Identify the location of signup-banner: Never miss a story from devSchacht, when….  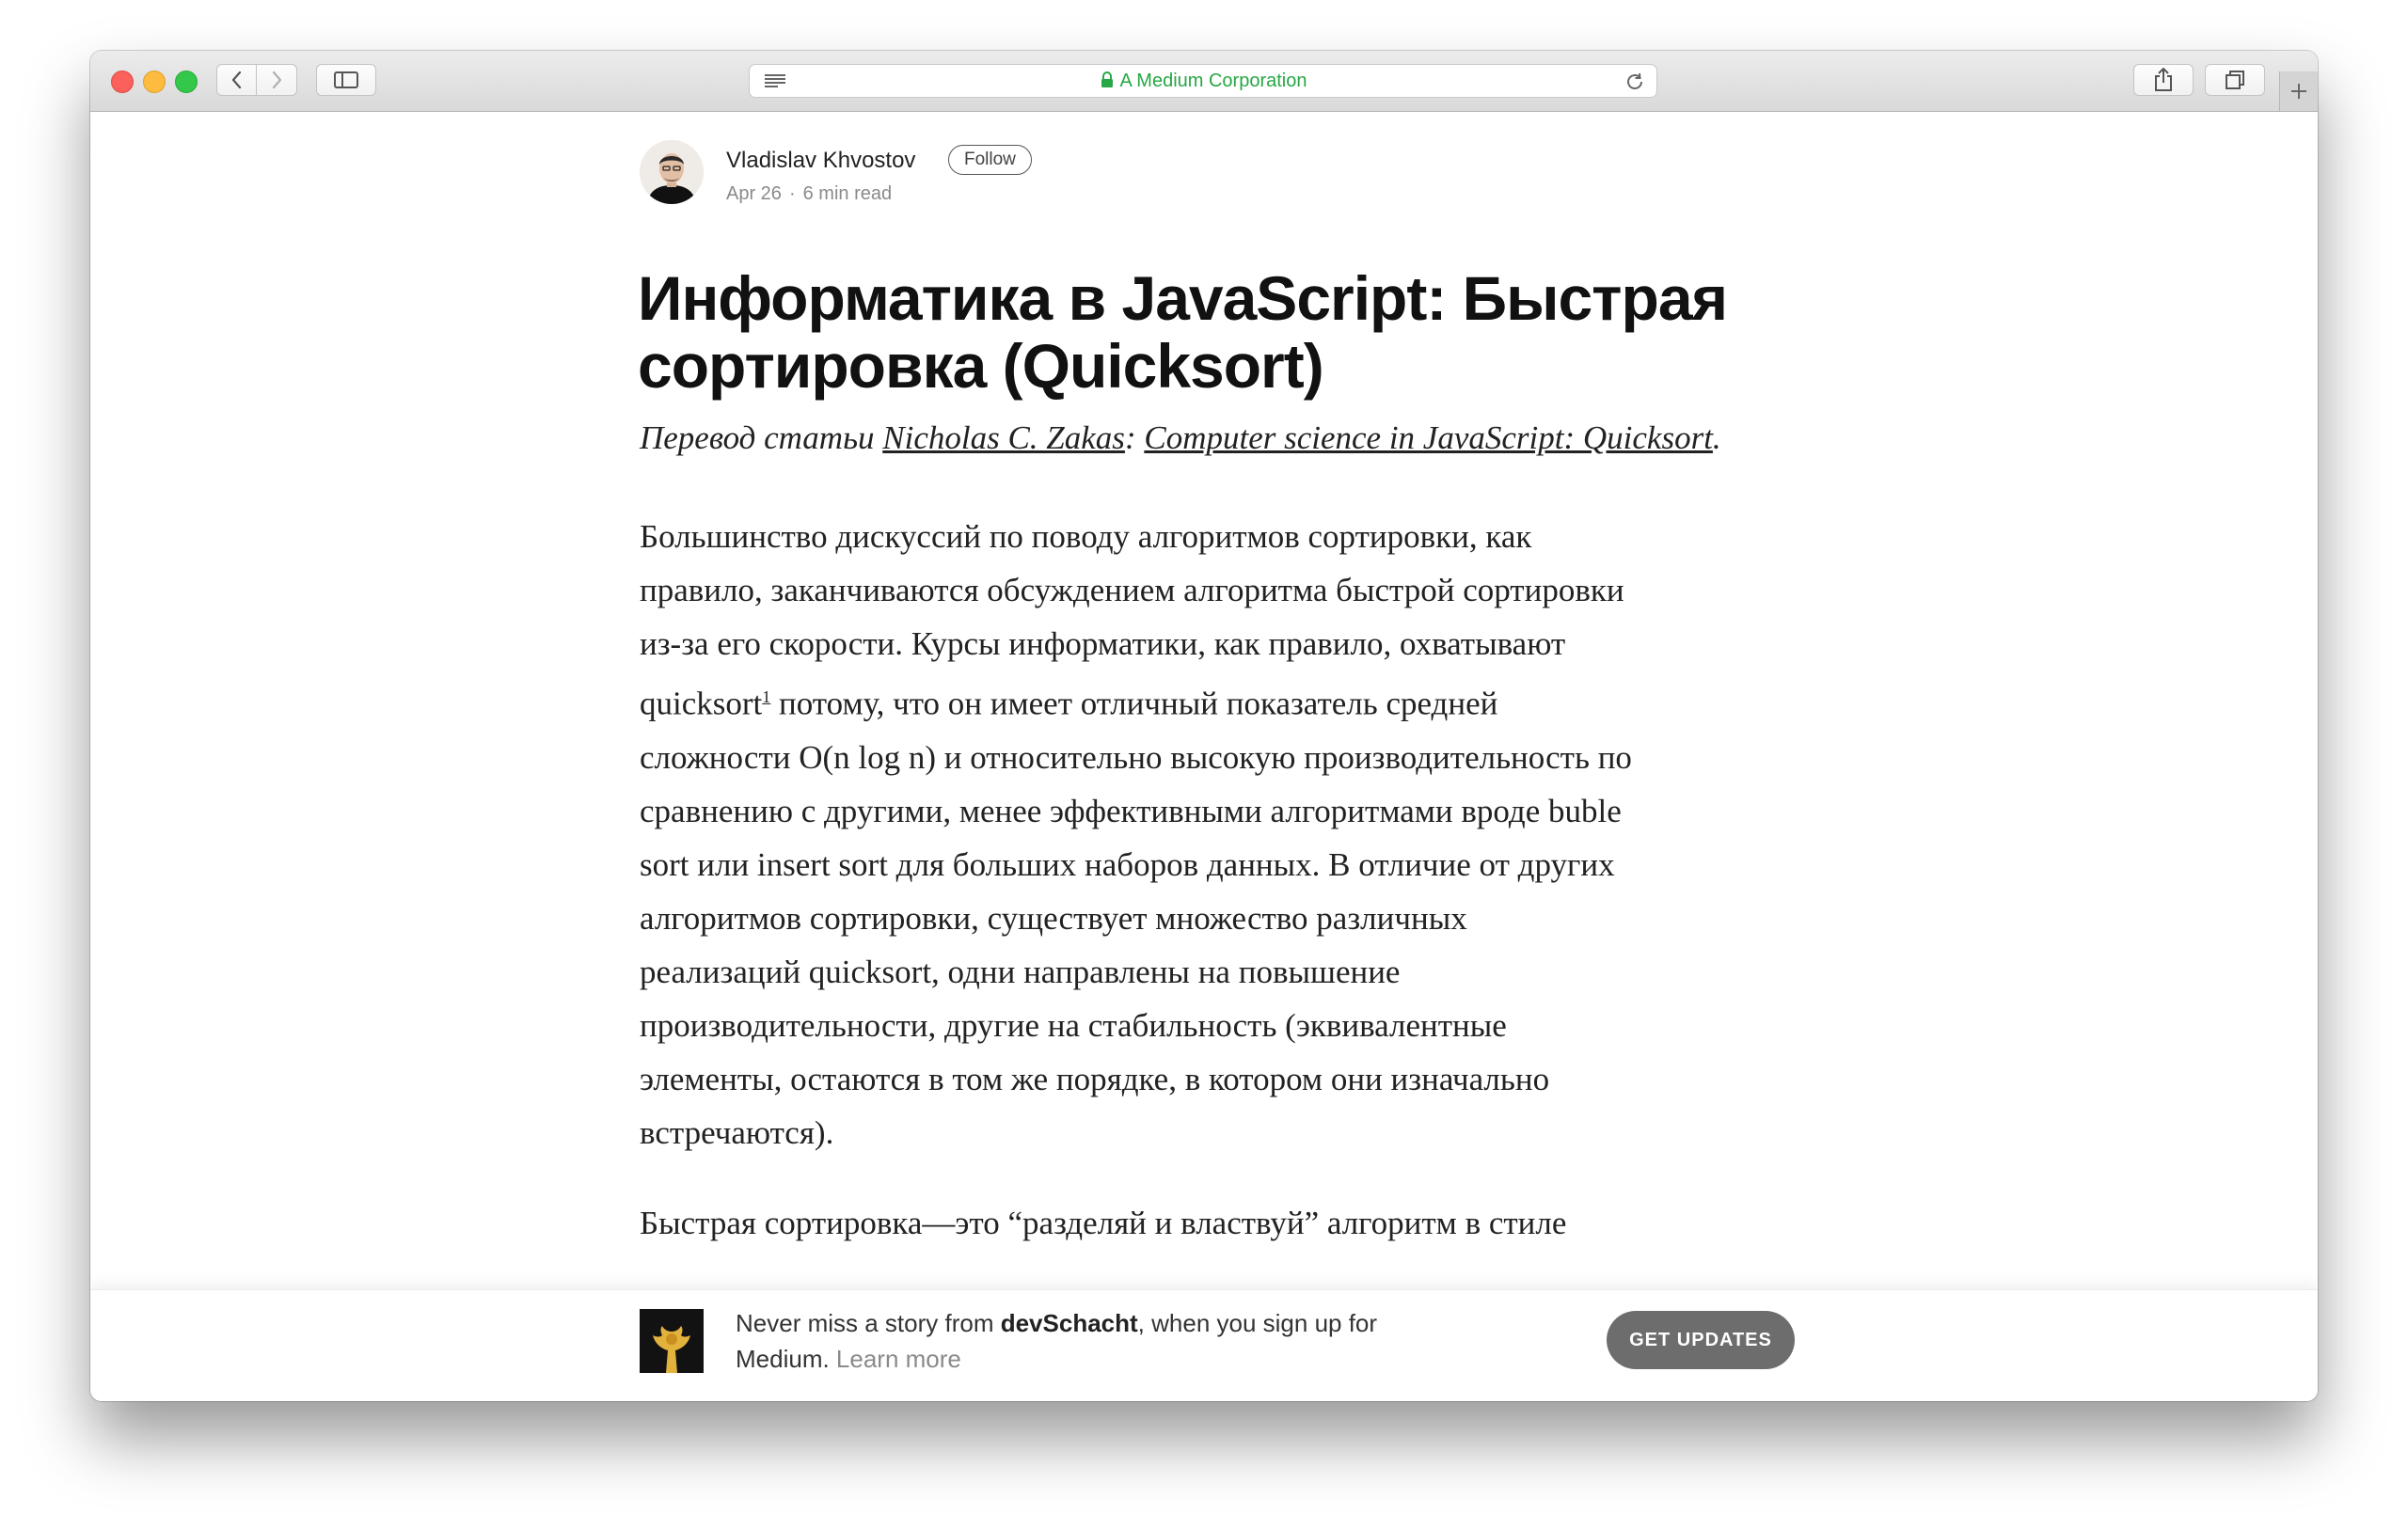
(1204, 1345).